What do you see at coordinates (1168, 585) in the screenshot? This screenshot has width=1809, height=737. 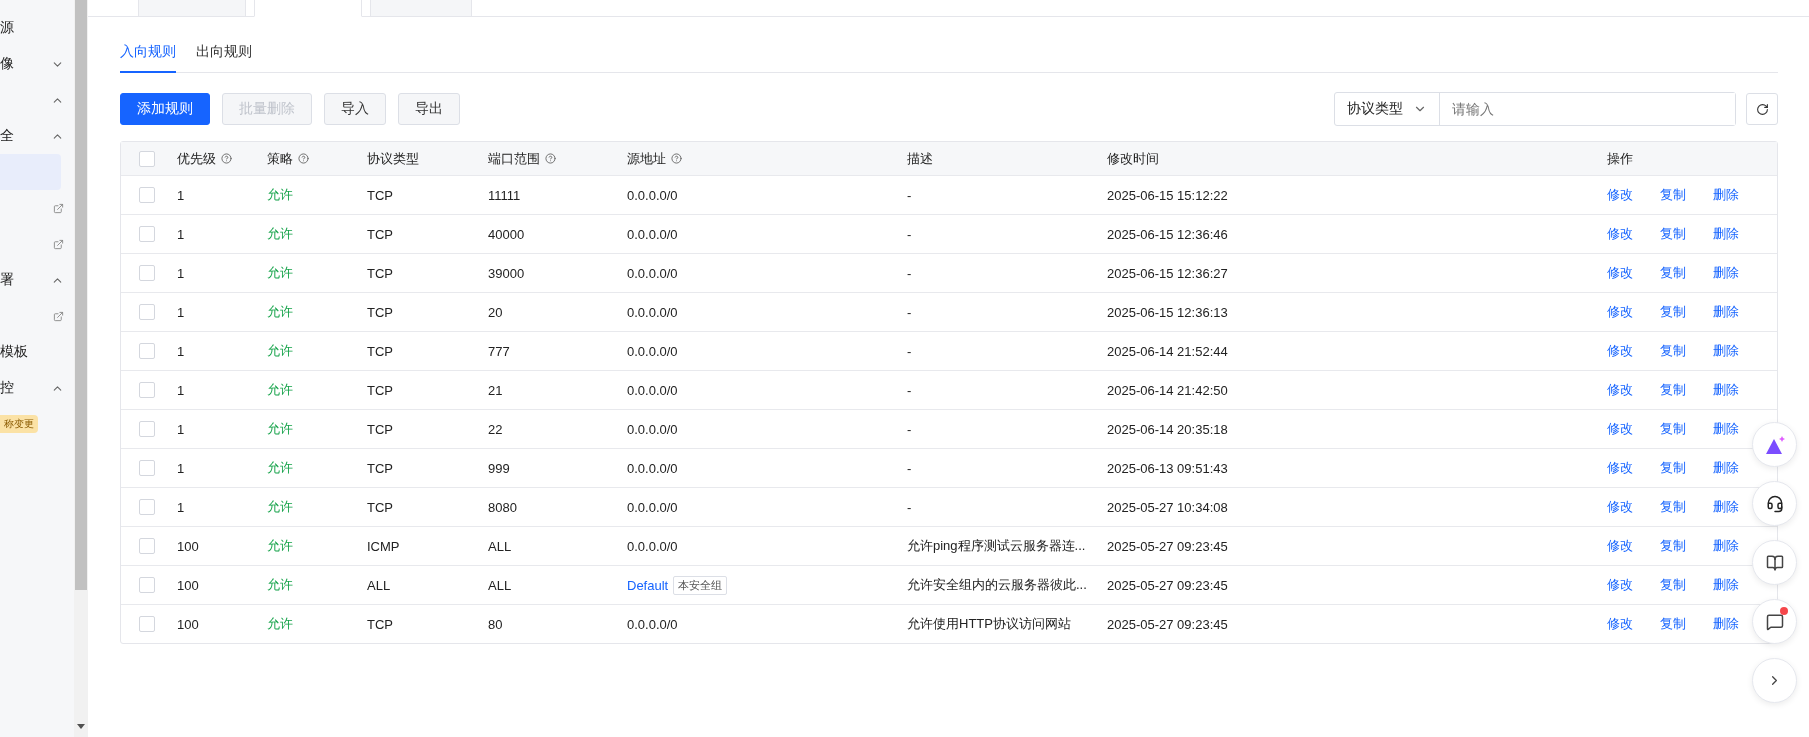 I see `table-cell-text: 2025-05-27 09:23:45` at bounding box center [1168, 585].